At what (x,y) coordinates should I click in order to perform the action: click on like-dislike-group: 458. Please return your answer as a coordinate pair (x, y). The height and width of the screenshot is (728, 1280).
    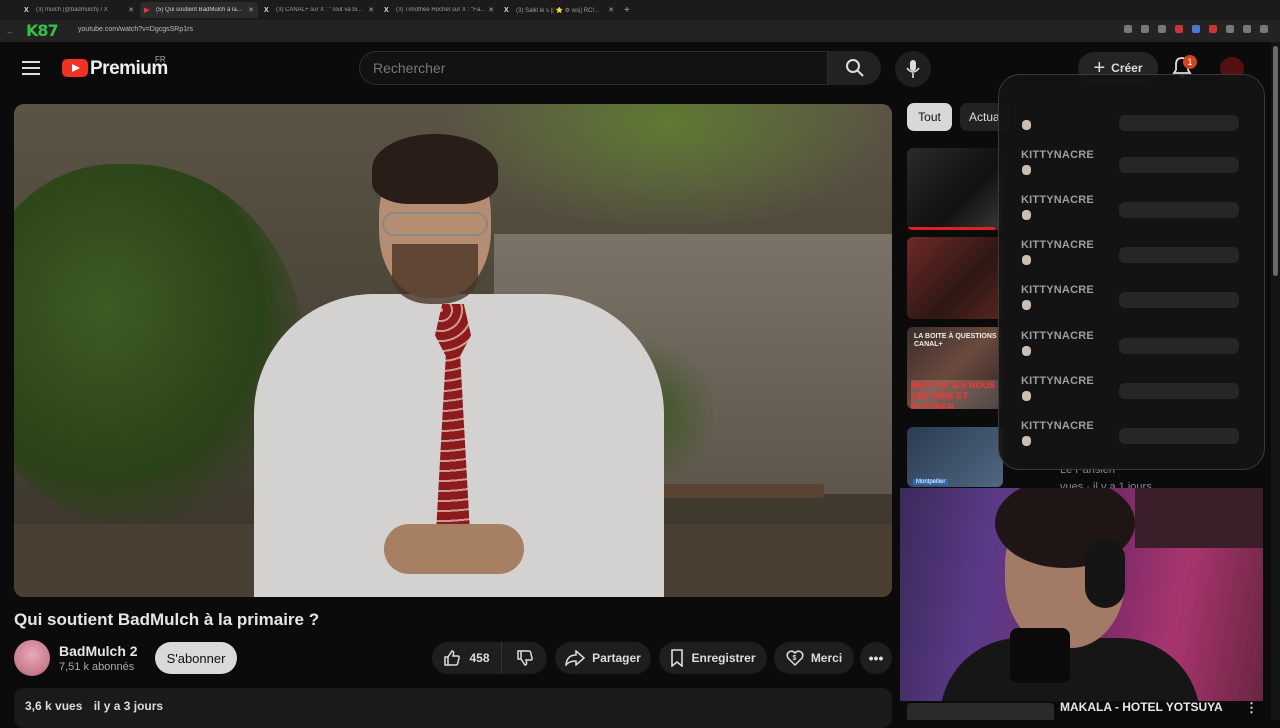
    Looking at the image, I should click on (489, 658).